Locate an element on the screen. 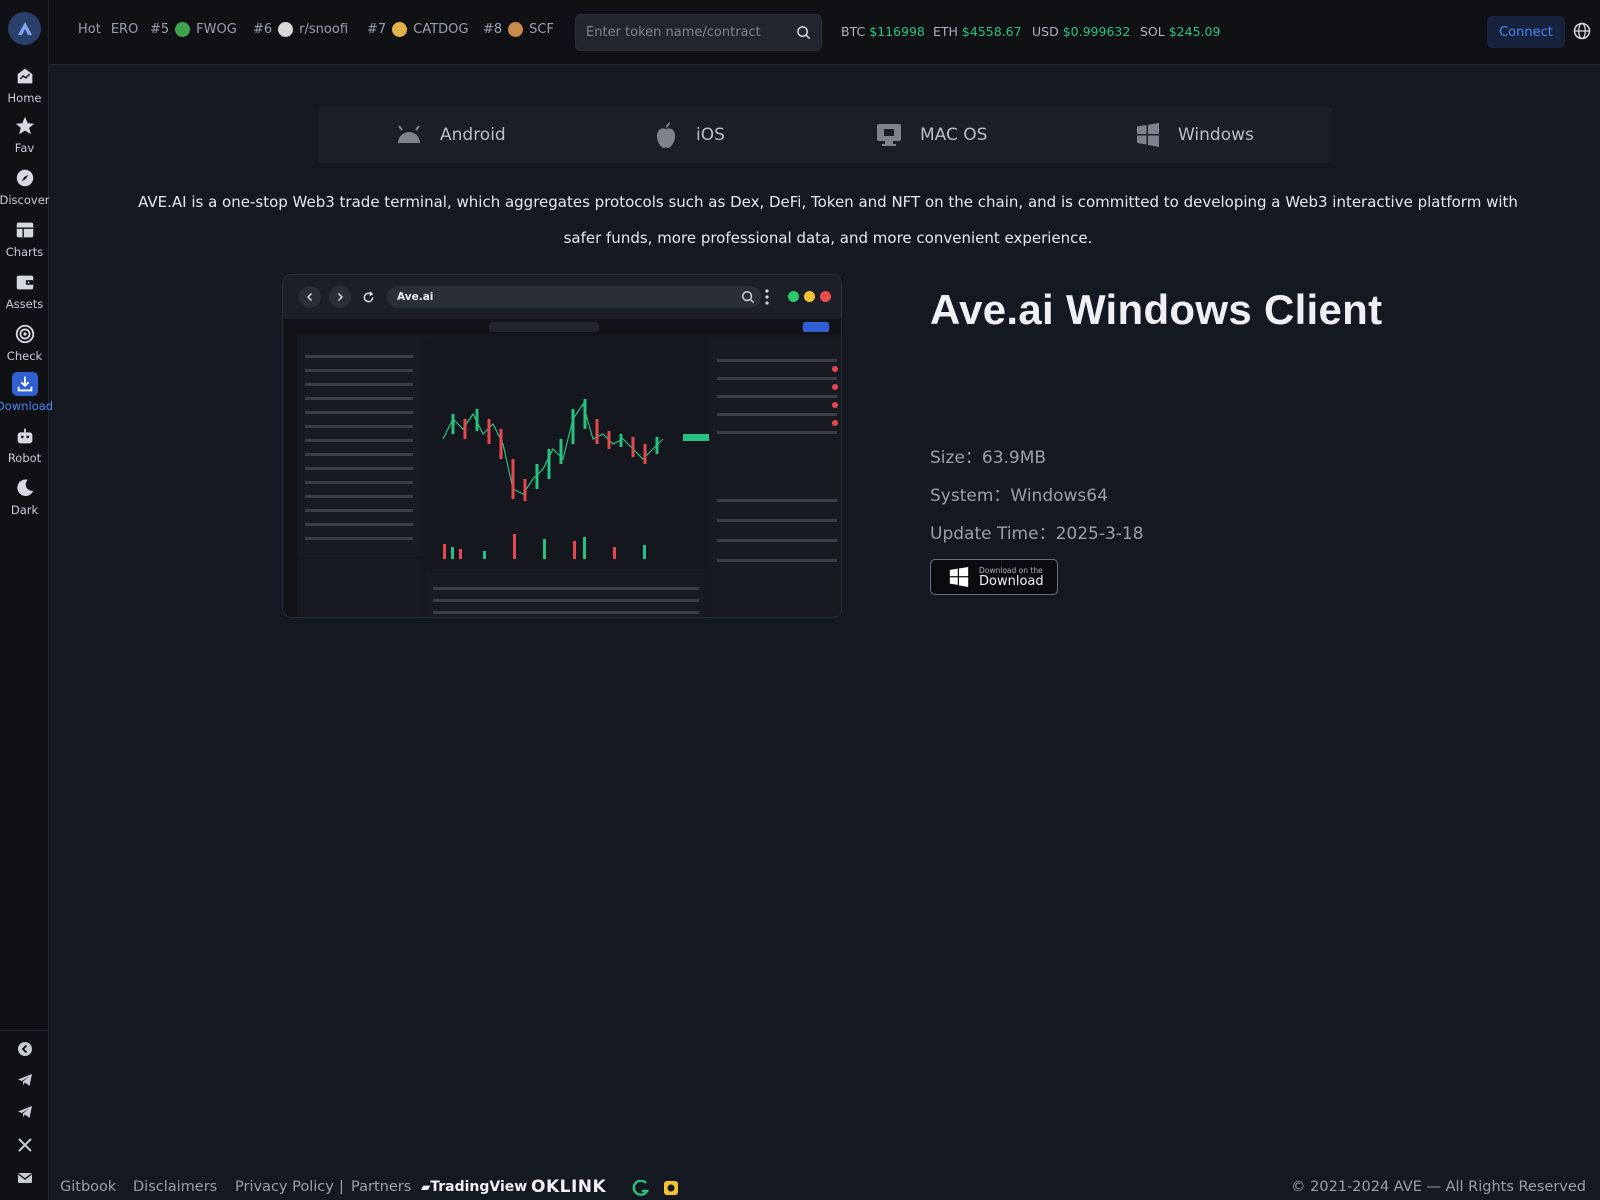  sidebar-item-assets: Assets is located at coordinates (24, 293).